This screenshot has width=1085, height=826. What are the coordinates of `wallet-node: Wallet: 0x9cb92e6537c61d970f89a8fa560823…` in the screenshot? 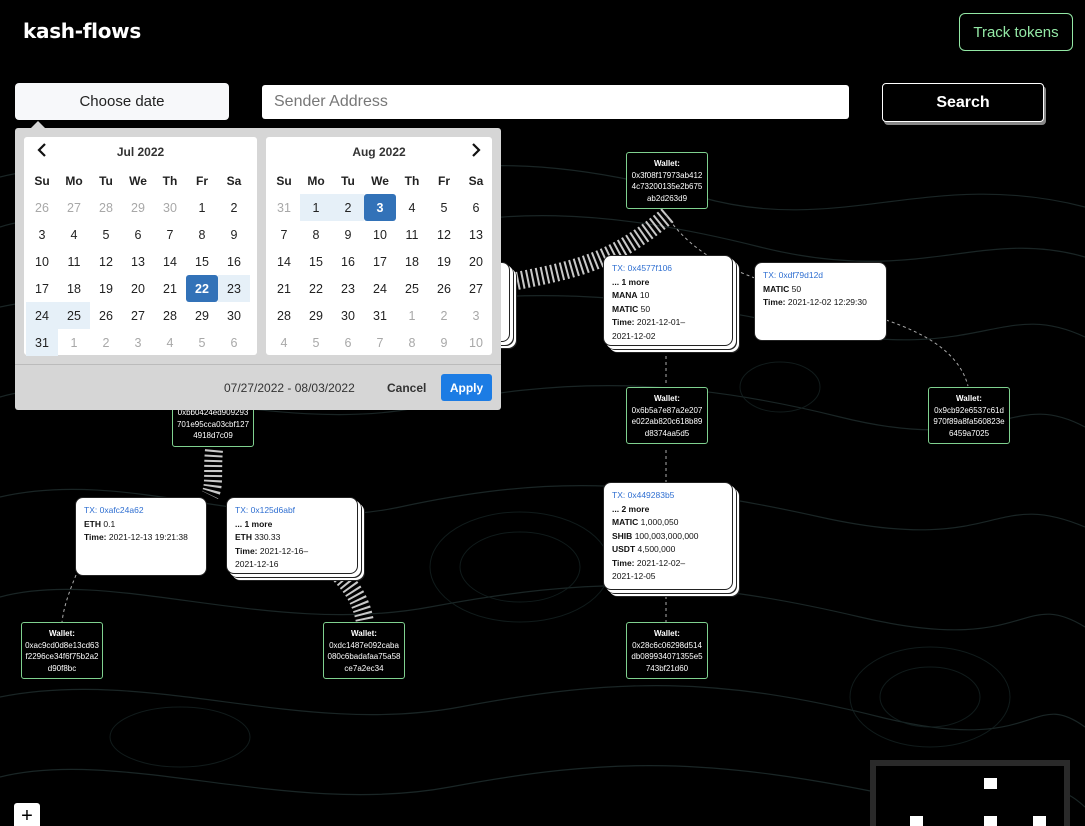 It's located at (969, 415).